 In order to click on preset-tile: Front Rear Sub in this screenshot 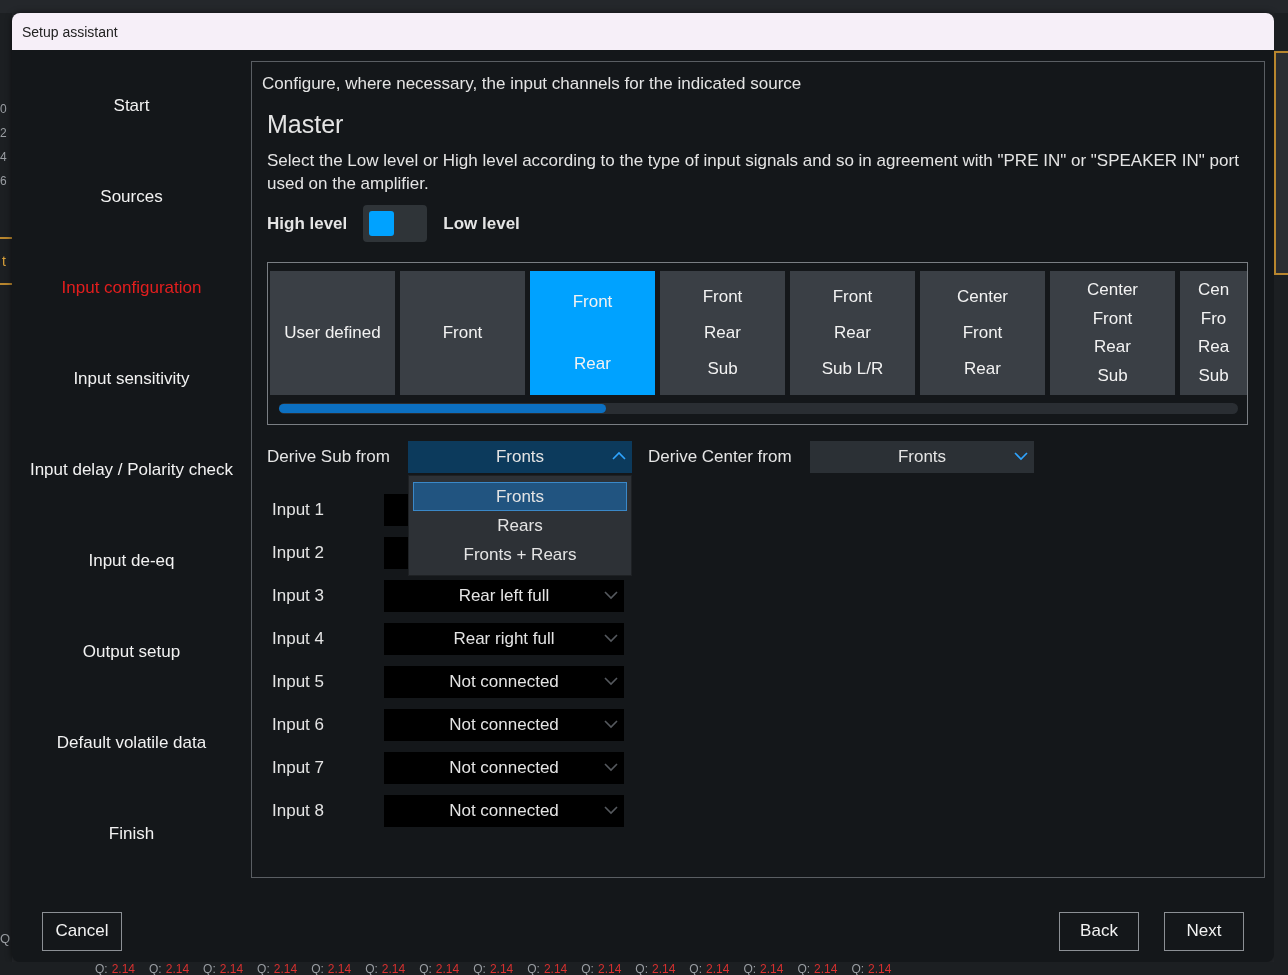, I will do `click(722, 333)`.